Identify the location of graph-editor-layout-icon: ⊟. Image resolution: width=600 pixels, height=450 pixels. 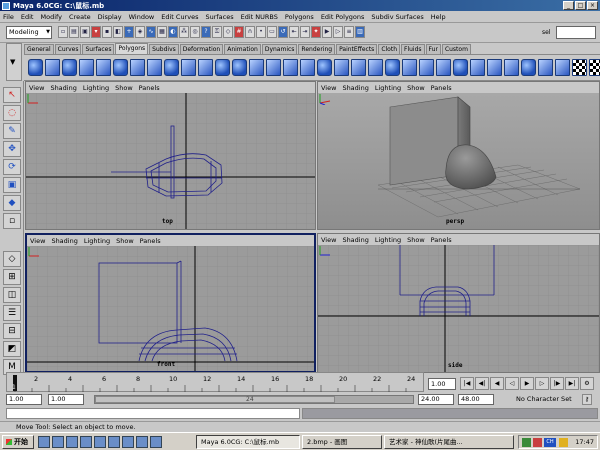
(12, 331).